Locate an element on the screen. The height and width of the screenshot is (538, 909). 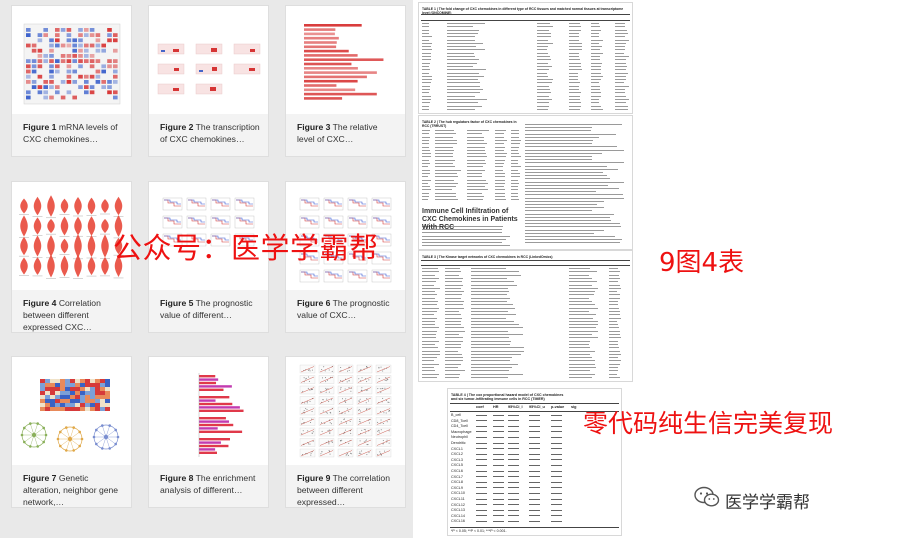
table-row: CXCL13 is located at coordinates (534, 510).